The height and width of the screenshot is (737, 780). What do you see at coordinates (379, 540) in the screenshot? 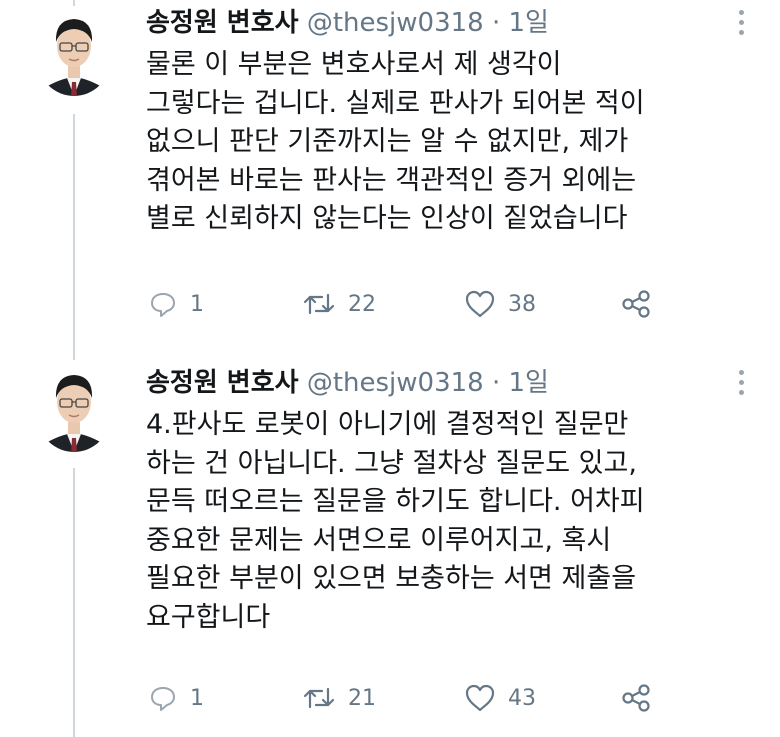
I see `tweet-text-line: 중요한 문제는 서면으로 이루어지고, 혹시` at bounding box center [379, 540].